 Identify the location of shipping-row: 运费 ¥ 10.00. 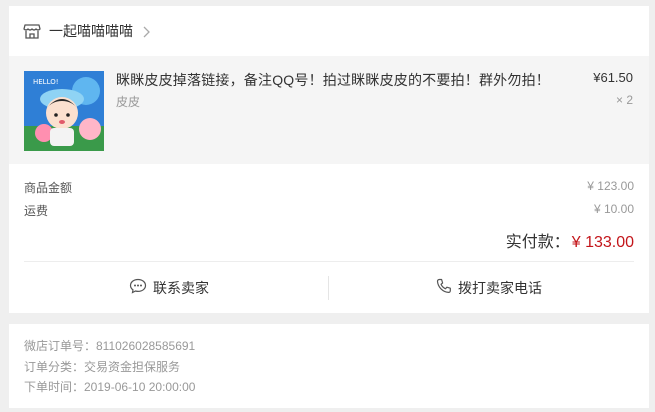
(329, 211).